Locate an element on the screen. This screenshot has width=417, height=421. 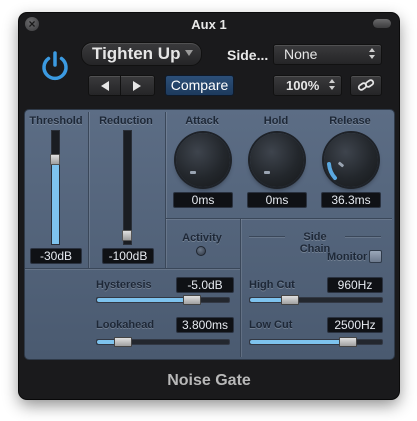
hold-value: 0ms is located at coordinates (277, 200).